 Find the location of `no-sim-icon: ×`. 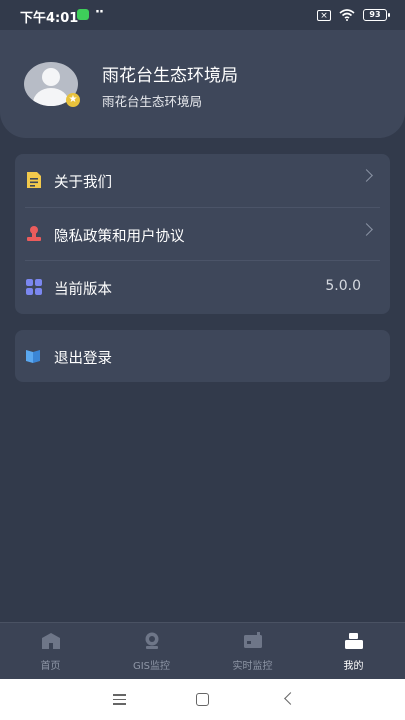

no-sim-icon: × is located at coordinates (324, 15).